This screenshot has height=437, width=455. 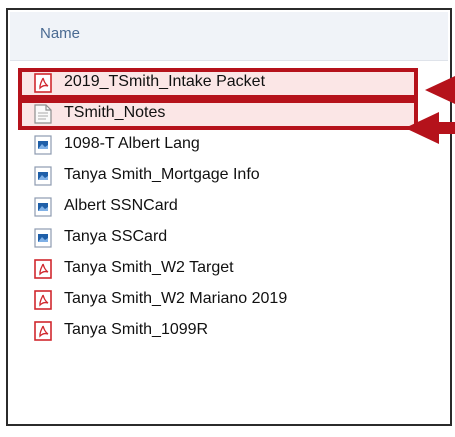 I want to click on file-name: Albert SSNCard, so click(x=121, y=205).